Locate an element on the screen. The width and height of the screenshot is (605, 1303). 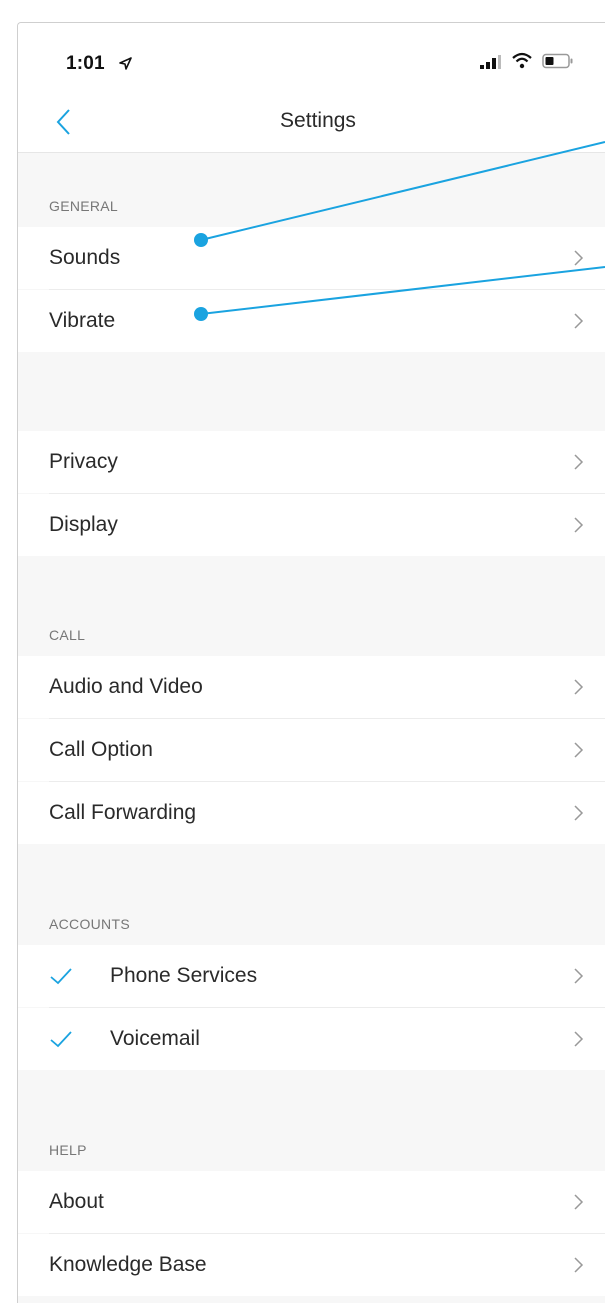
cellular-signal-icon is located at coordinates (490, 62).